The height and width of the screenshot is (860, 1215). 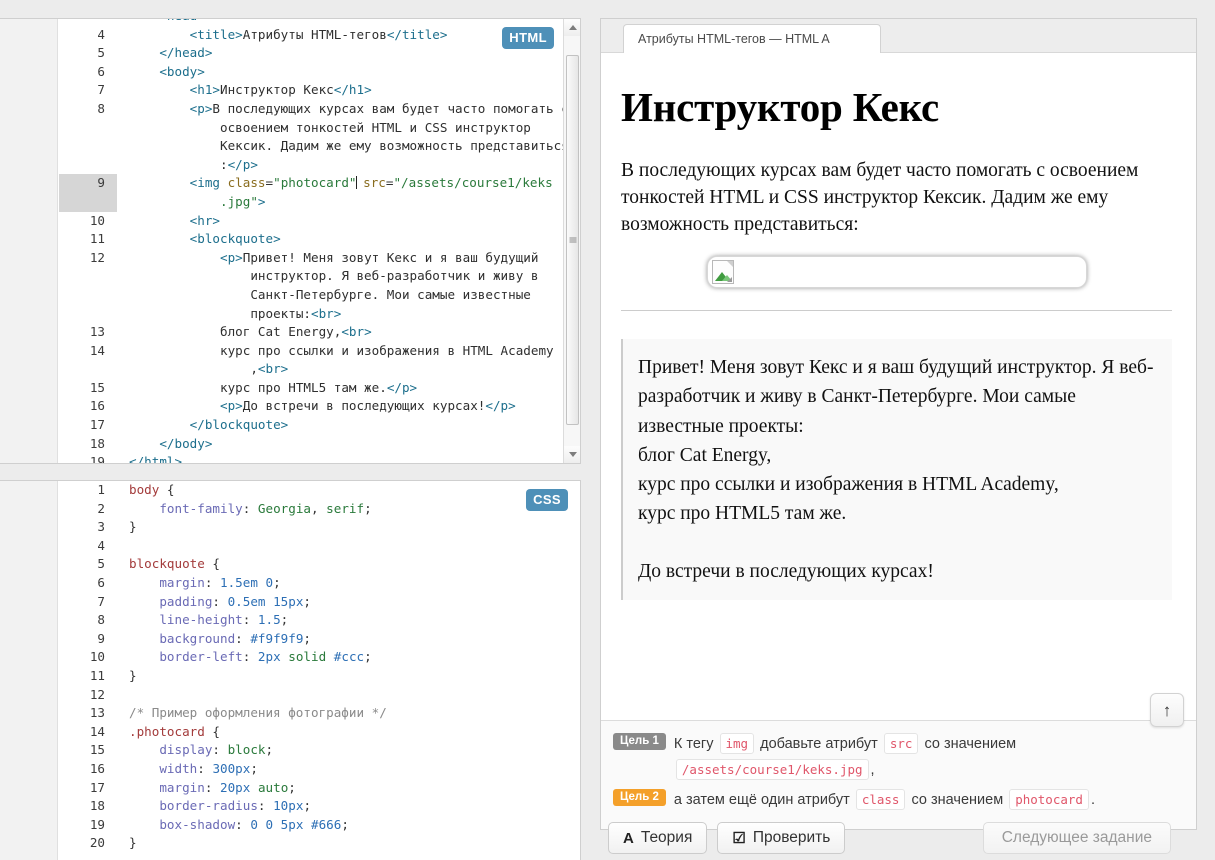 I want to click on code-line: 11 }, so click(x=319, y=676).